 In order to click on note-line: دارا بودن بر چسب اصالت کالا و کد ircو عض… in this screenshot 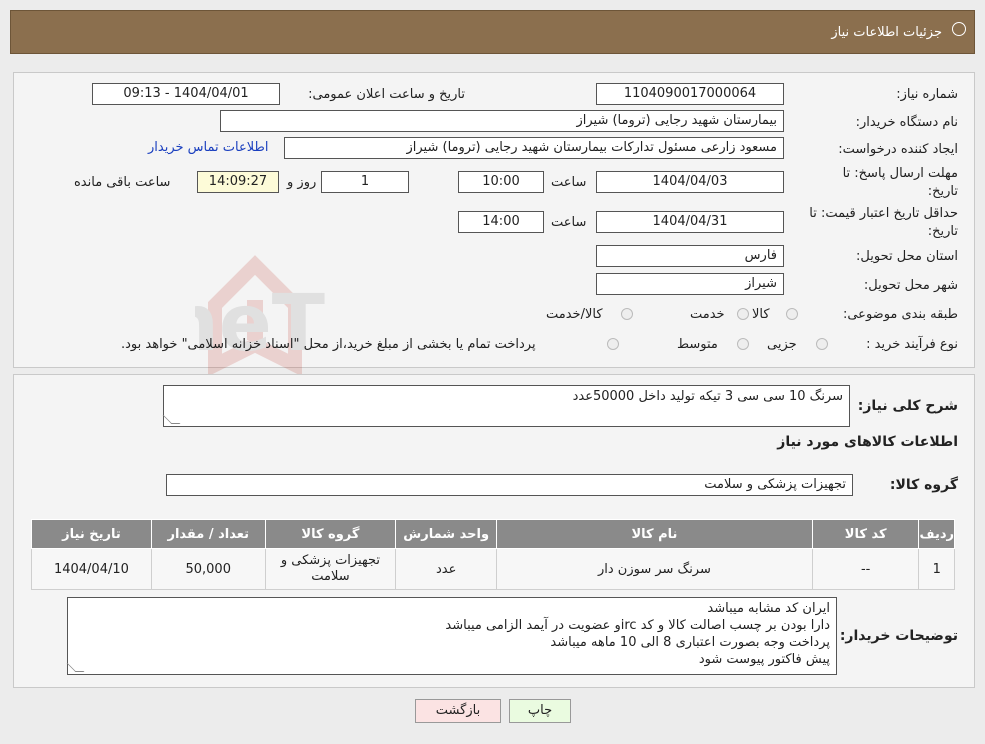, I will do `click(637, 625)`.